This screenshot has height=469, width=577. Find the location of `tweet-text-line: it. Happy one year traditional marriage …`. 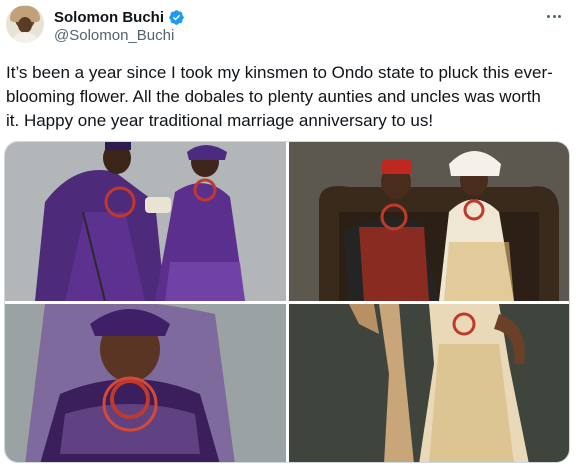

tweet-text-line: it. Happy one year traditional marriage … is located at coordinates (220, 120).